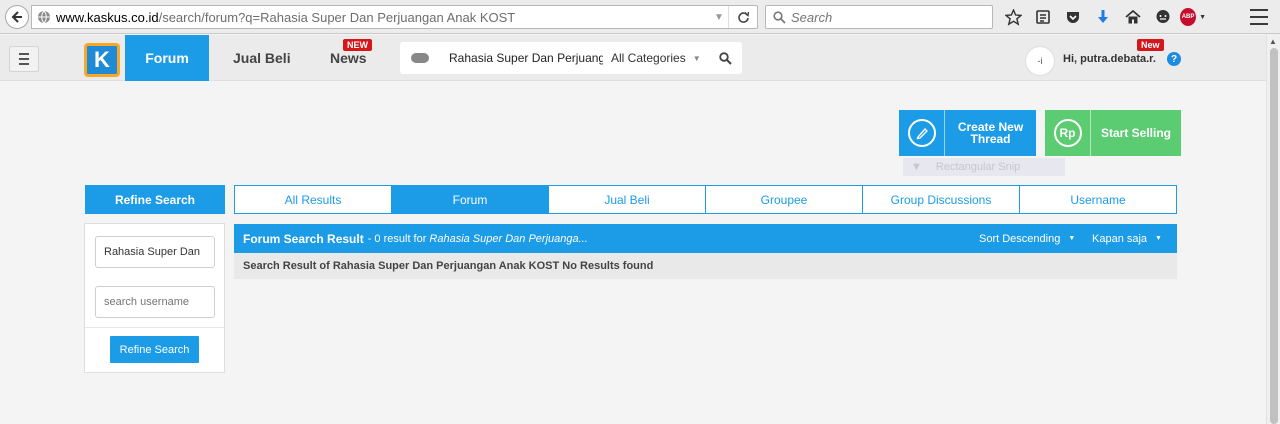 Image resolution: width=1280 pixels, height=424 pixels. I want to click on news-new-badge: NEW, so click(357, 45).